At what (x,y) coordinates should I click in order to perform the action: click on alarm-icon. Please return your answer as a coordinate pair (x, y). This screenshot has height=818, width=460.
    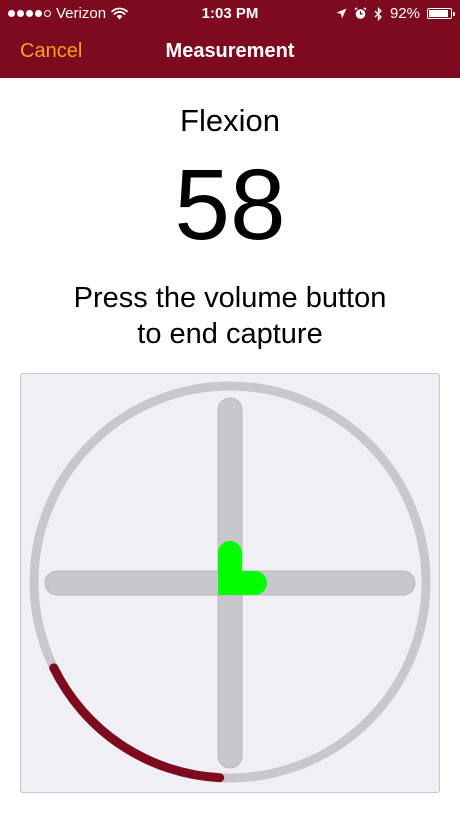
    Looking at the image, I should click on (360, 13).